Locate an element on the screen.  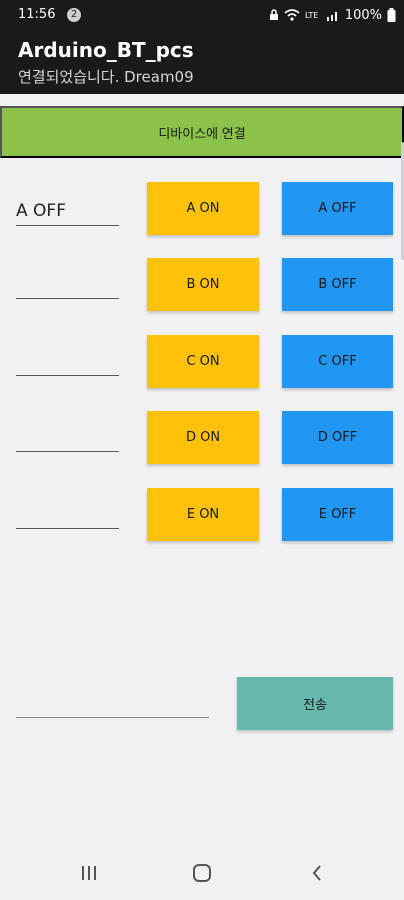
recent-apps-button is located at coordinates (89, 873).